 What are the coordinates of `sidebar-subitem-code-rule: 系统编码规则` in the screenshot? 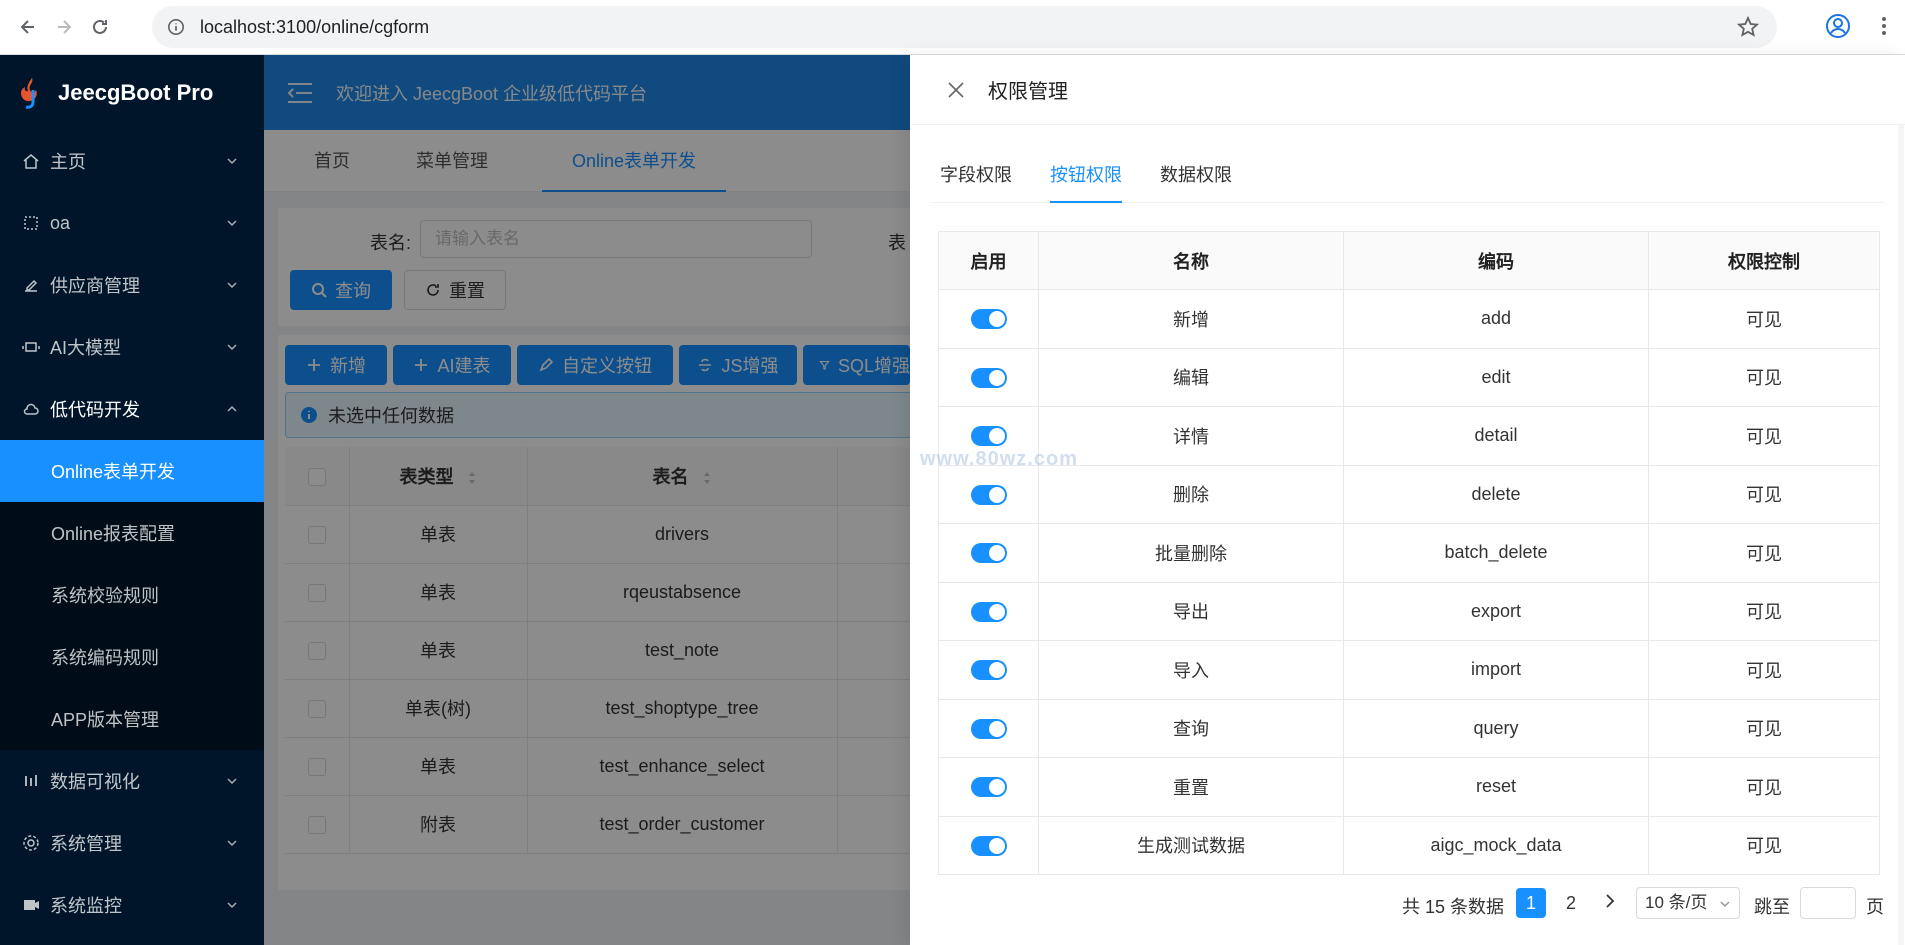 It's located at (132, 657).